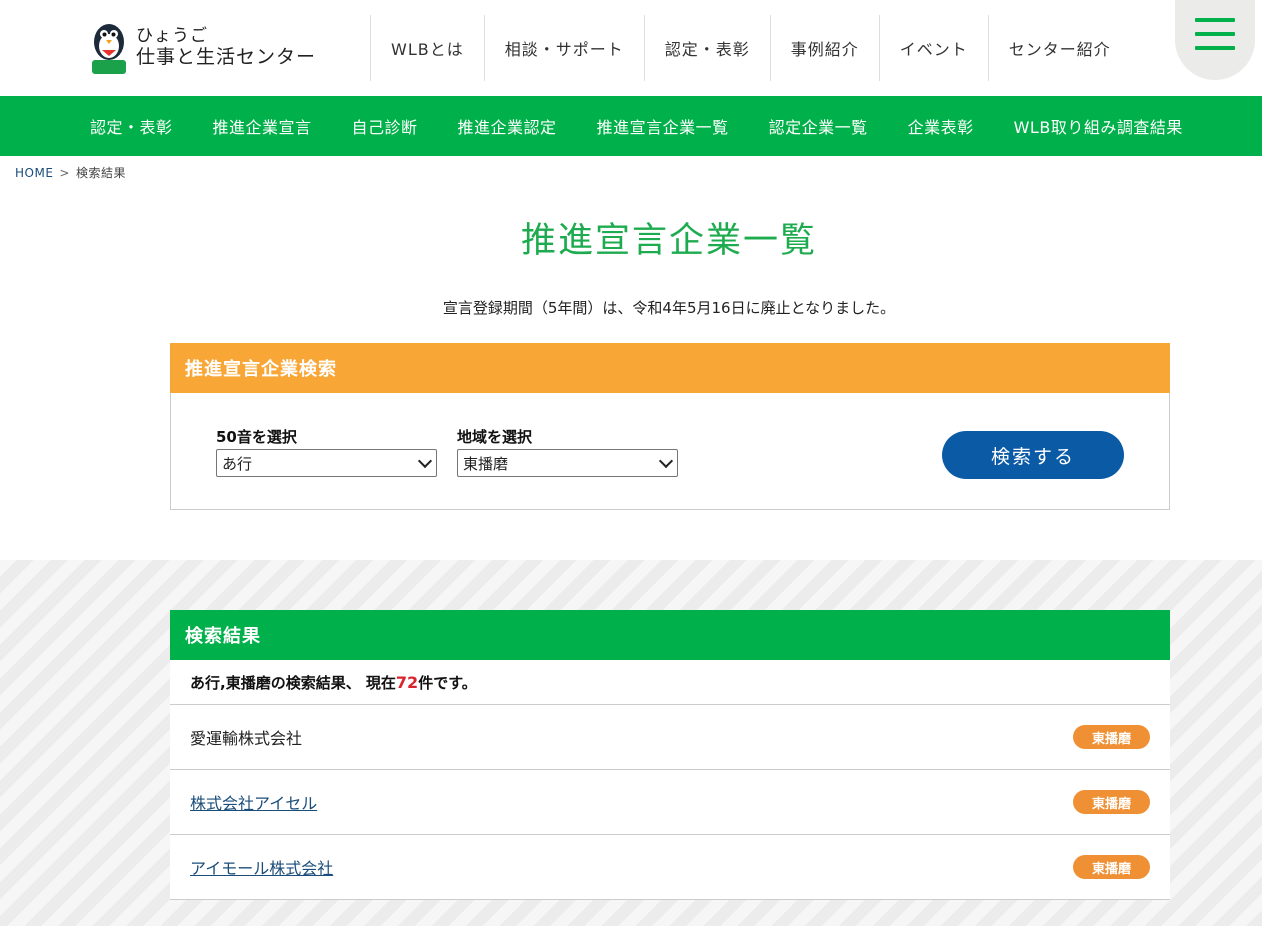 The height and width of the screenshot is (926, 1262). What do you see at coordinates (1059, 48) in the screenshot?
I see `nav-item-center-intro: センター紹介` at bounding box center [1059, 48].